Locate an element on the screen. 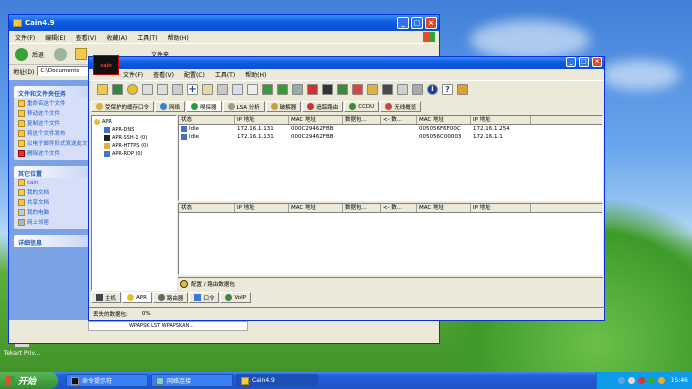  network-tray-icon is located at coordinates (621, 380).